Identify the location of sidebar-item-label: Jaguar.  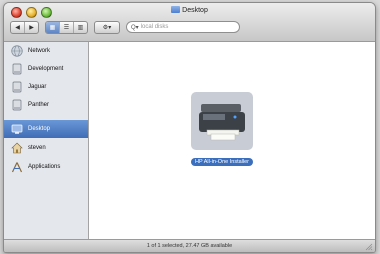
(37, 87).